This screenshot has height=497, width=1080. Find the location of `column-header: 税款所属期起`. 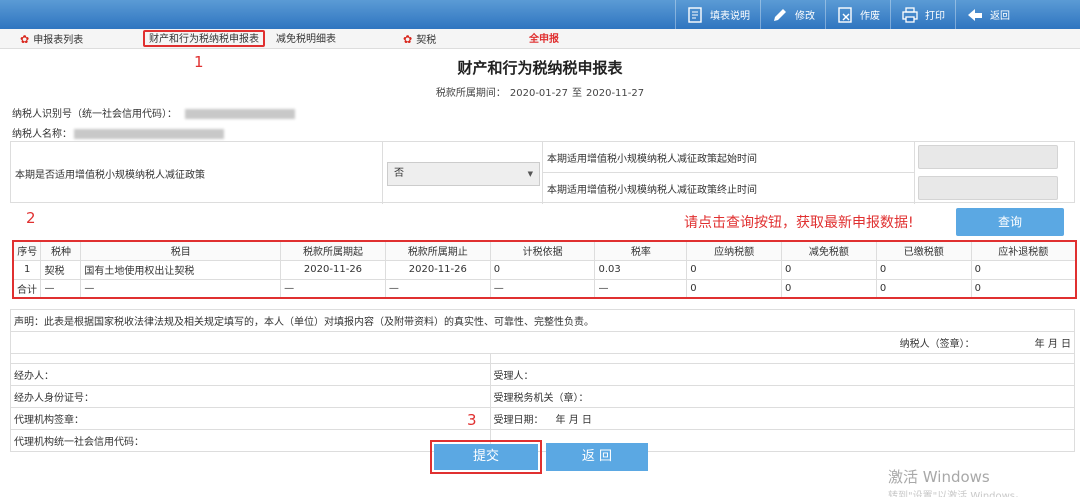

column-header: 税款所属期起 is located at coordinates (333, 250).